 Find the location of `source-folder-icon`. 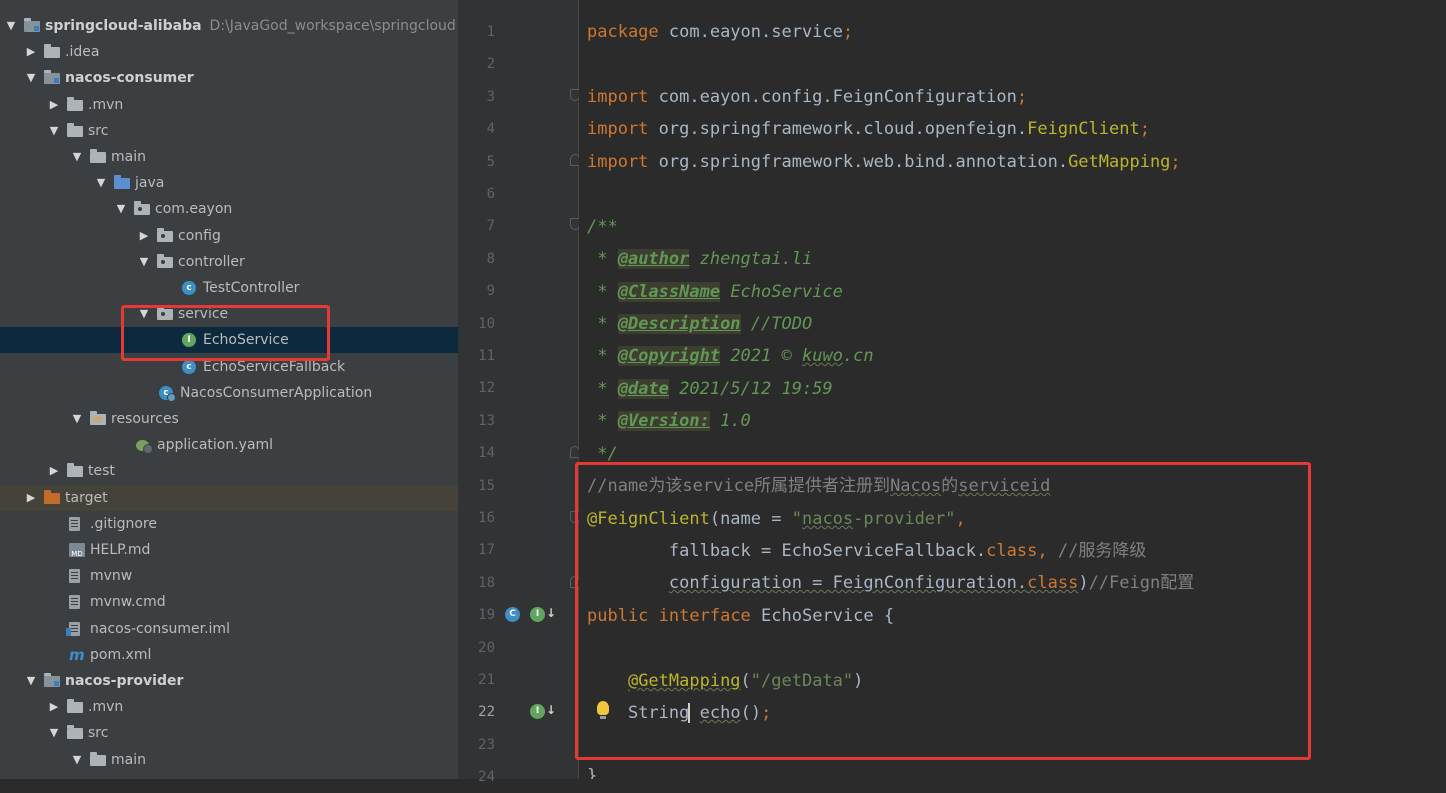

source-folder-icon is located at coordinates (122, 182).